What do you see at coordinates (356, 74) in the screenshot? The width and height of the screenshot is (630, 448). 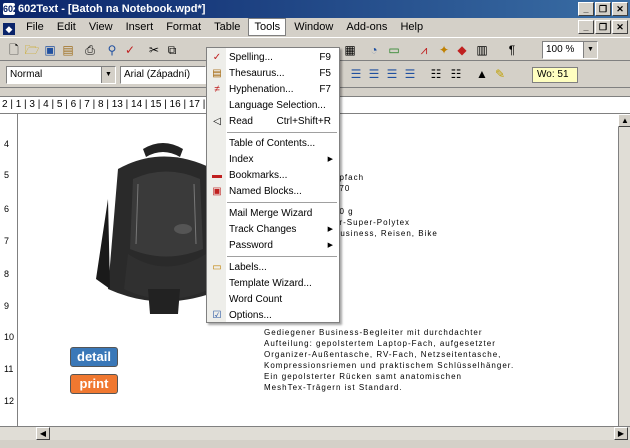 I see `align-left-icon: ☰` at bounding box center [356, 74].